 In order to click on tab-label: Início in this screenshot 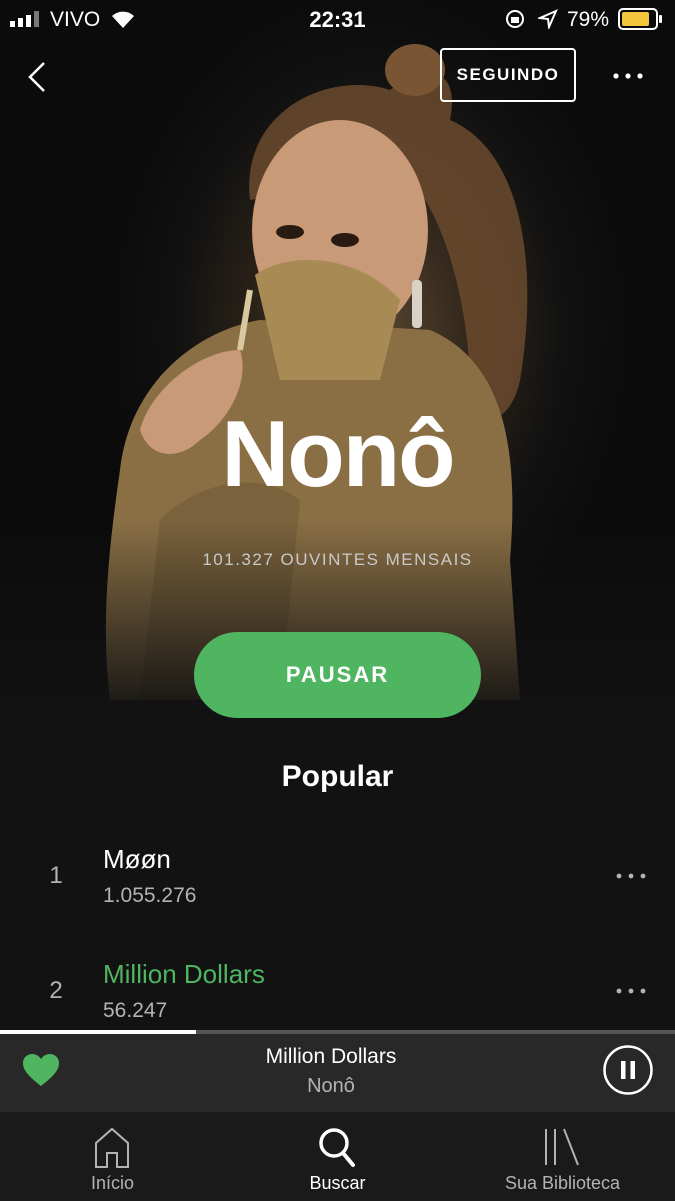, I will do `click(112, 1183)`.